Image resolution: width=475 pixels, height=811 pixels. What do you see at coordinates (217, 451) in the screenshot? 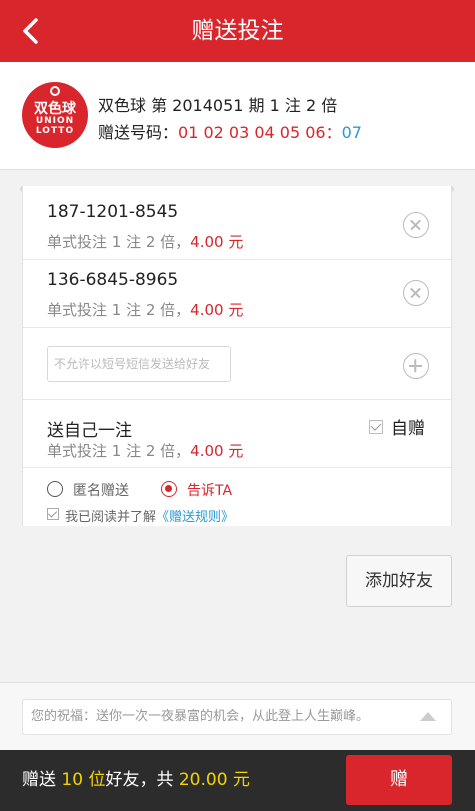
I see `self-gift-amount: 4.00 元` at bounding box center [217, 451].